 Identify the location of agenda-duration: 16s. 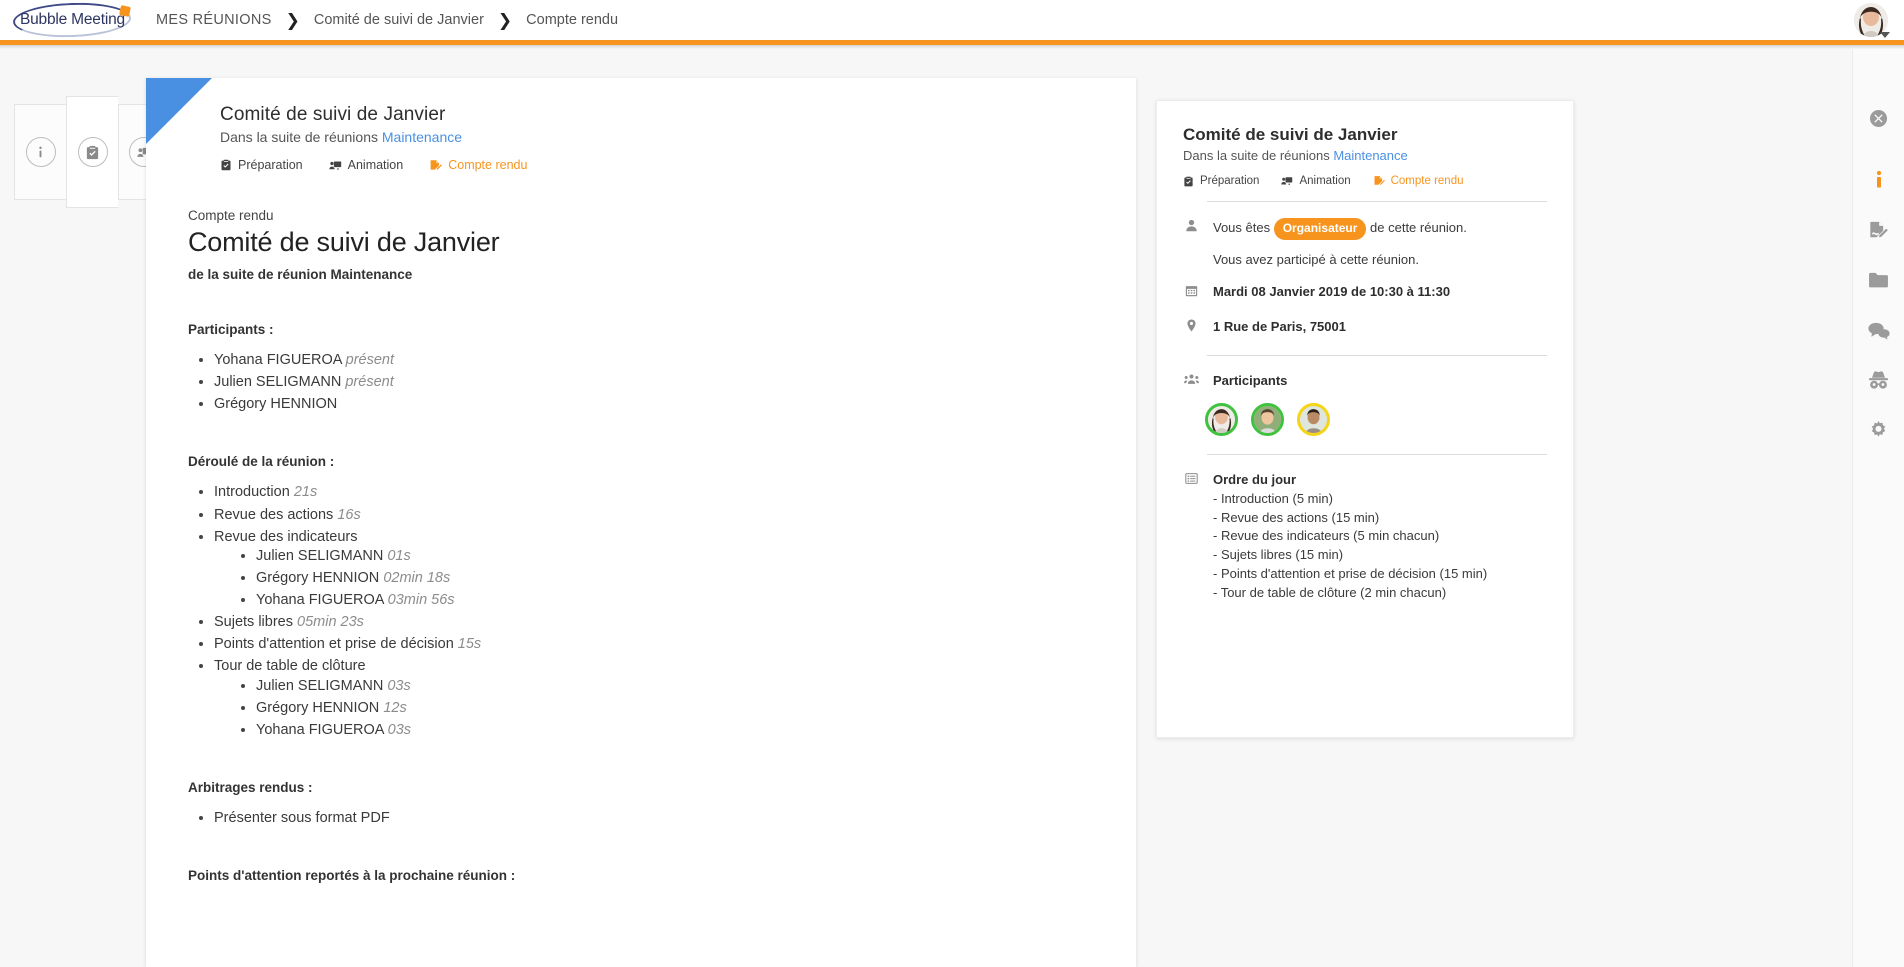
(349, 514).